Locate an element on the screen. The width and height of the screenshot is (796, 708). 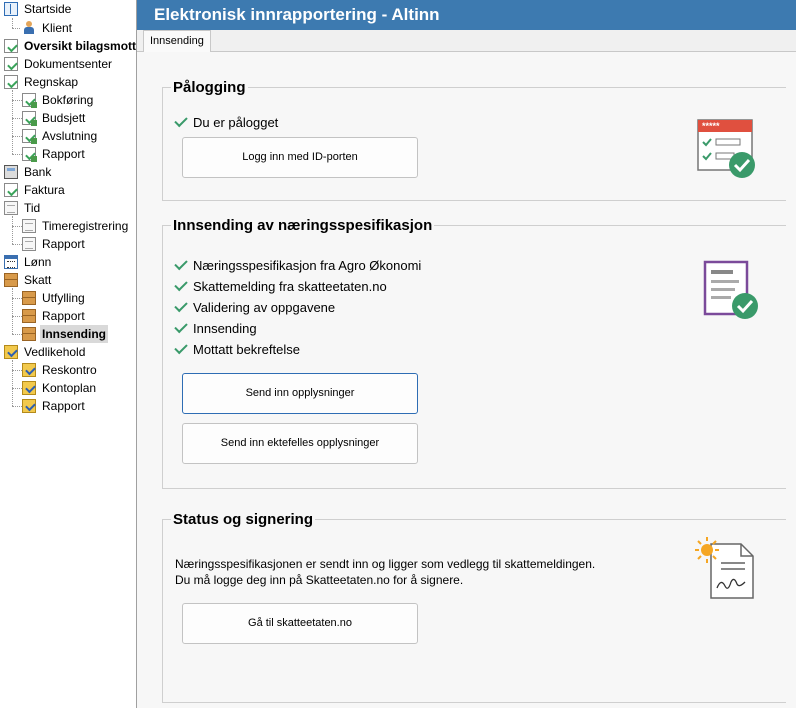
invoice-icon is located at coordinates (11, 190).